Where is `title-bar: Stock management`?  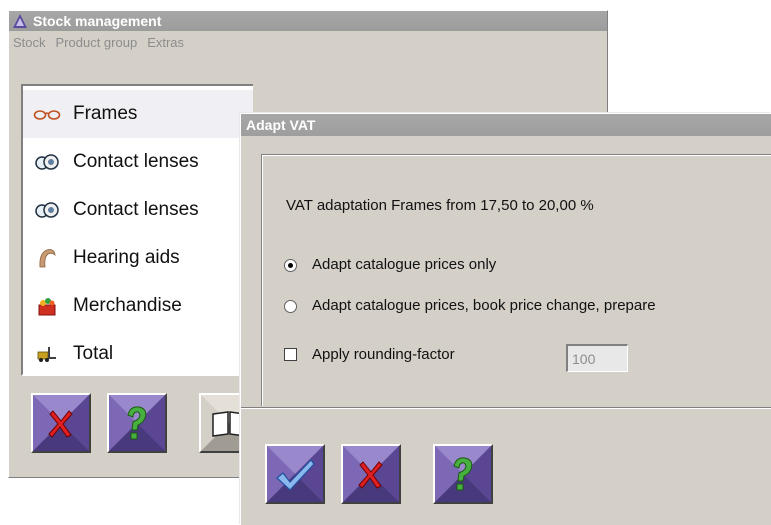
title-bar: Stock management is located at coordinates (308, 21).